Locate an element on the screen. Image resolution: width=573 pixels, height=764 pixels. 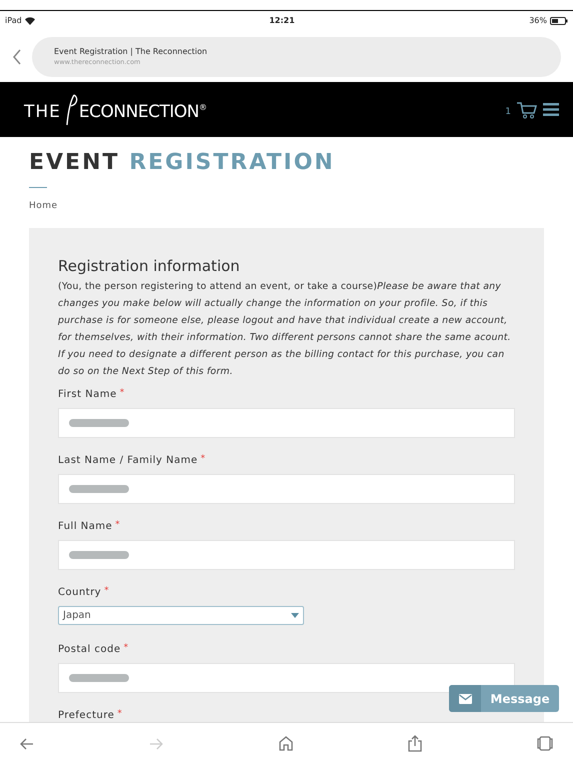
clock-time: 12:21 is located at coordinates (282, 21).